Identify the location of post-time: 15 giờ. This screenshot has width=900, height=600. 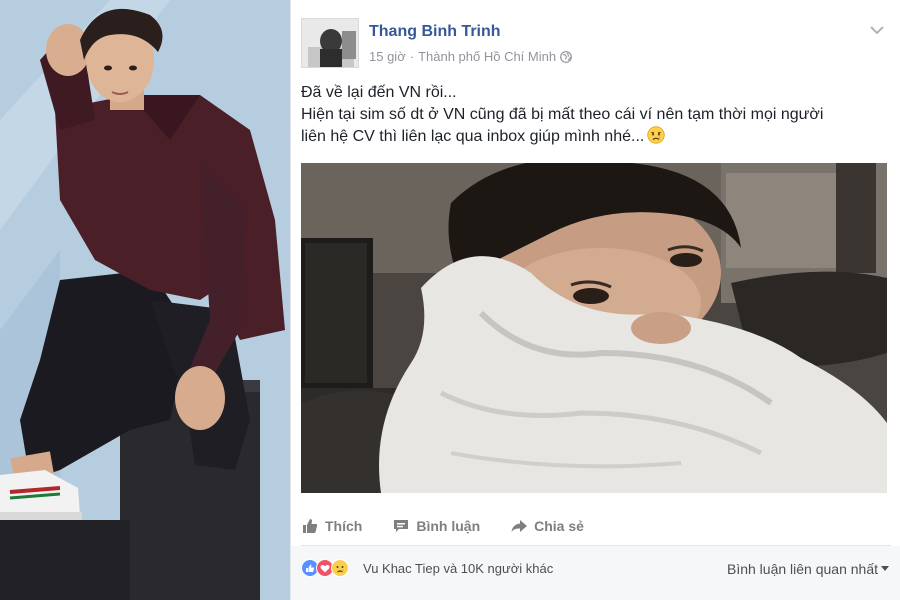
(387, 56).